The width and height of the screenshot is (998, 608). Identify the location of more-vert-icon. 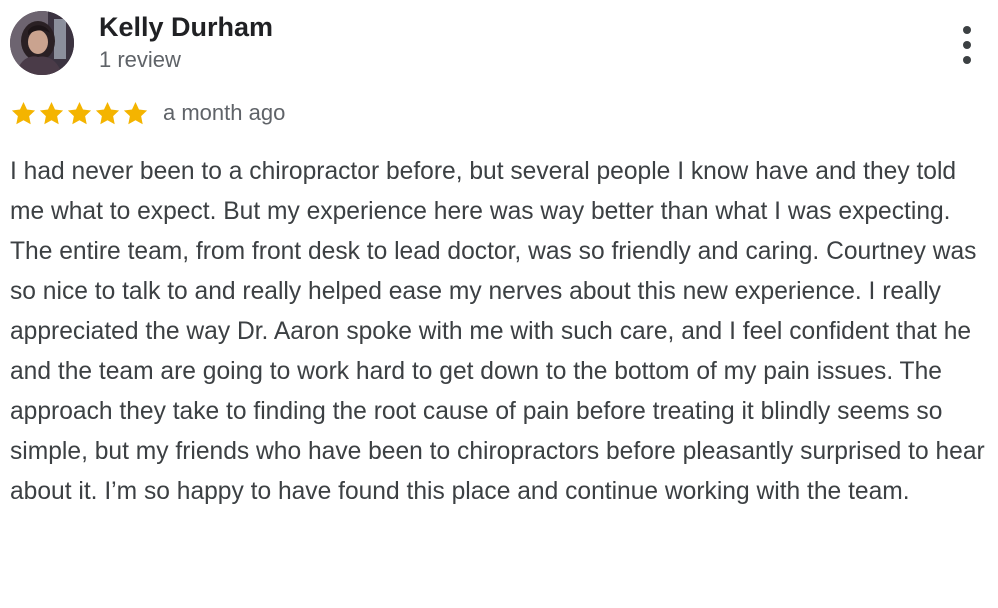
(967, 30).